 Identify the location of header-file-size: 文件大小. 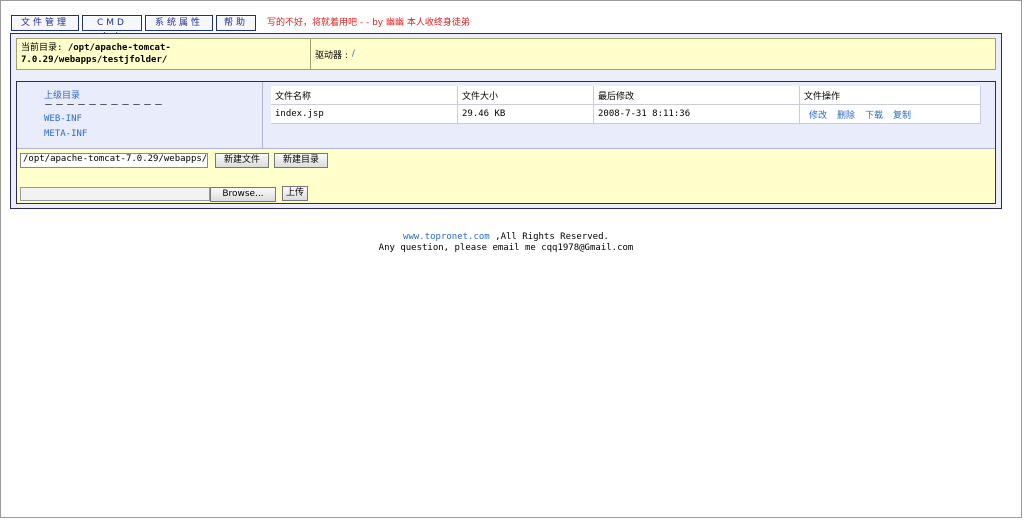
(525, 95).